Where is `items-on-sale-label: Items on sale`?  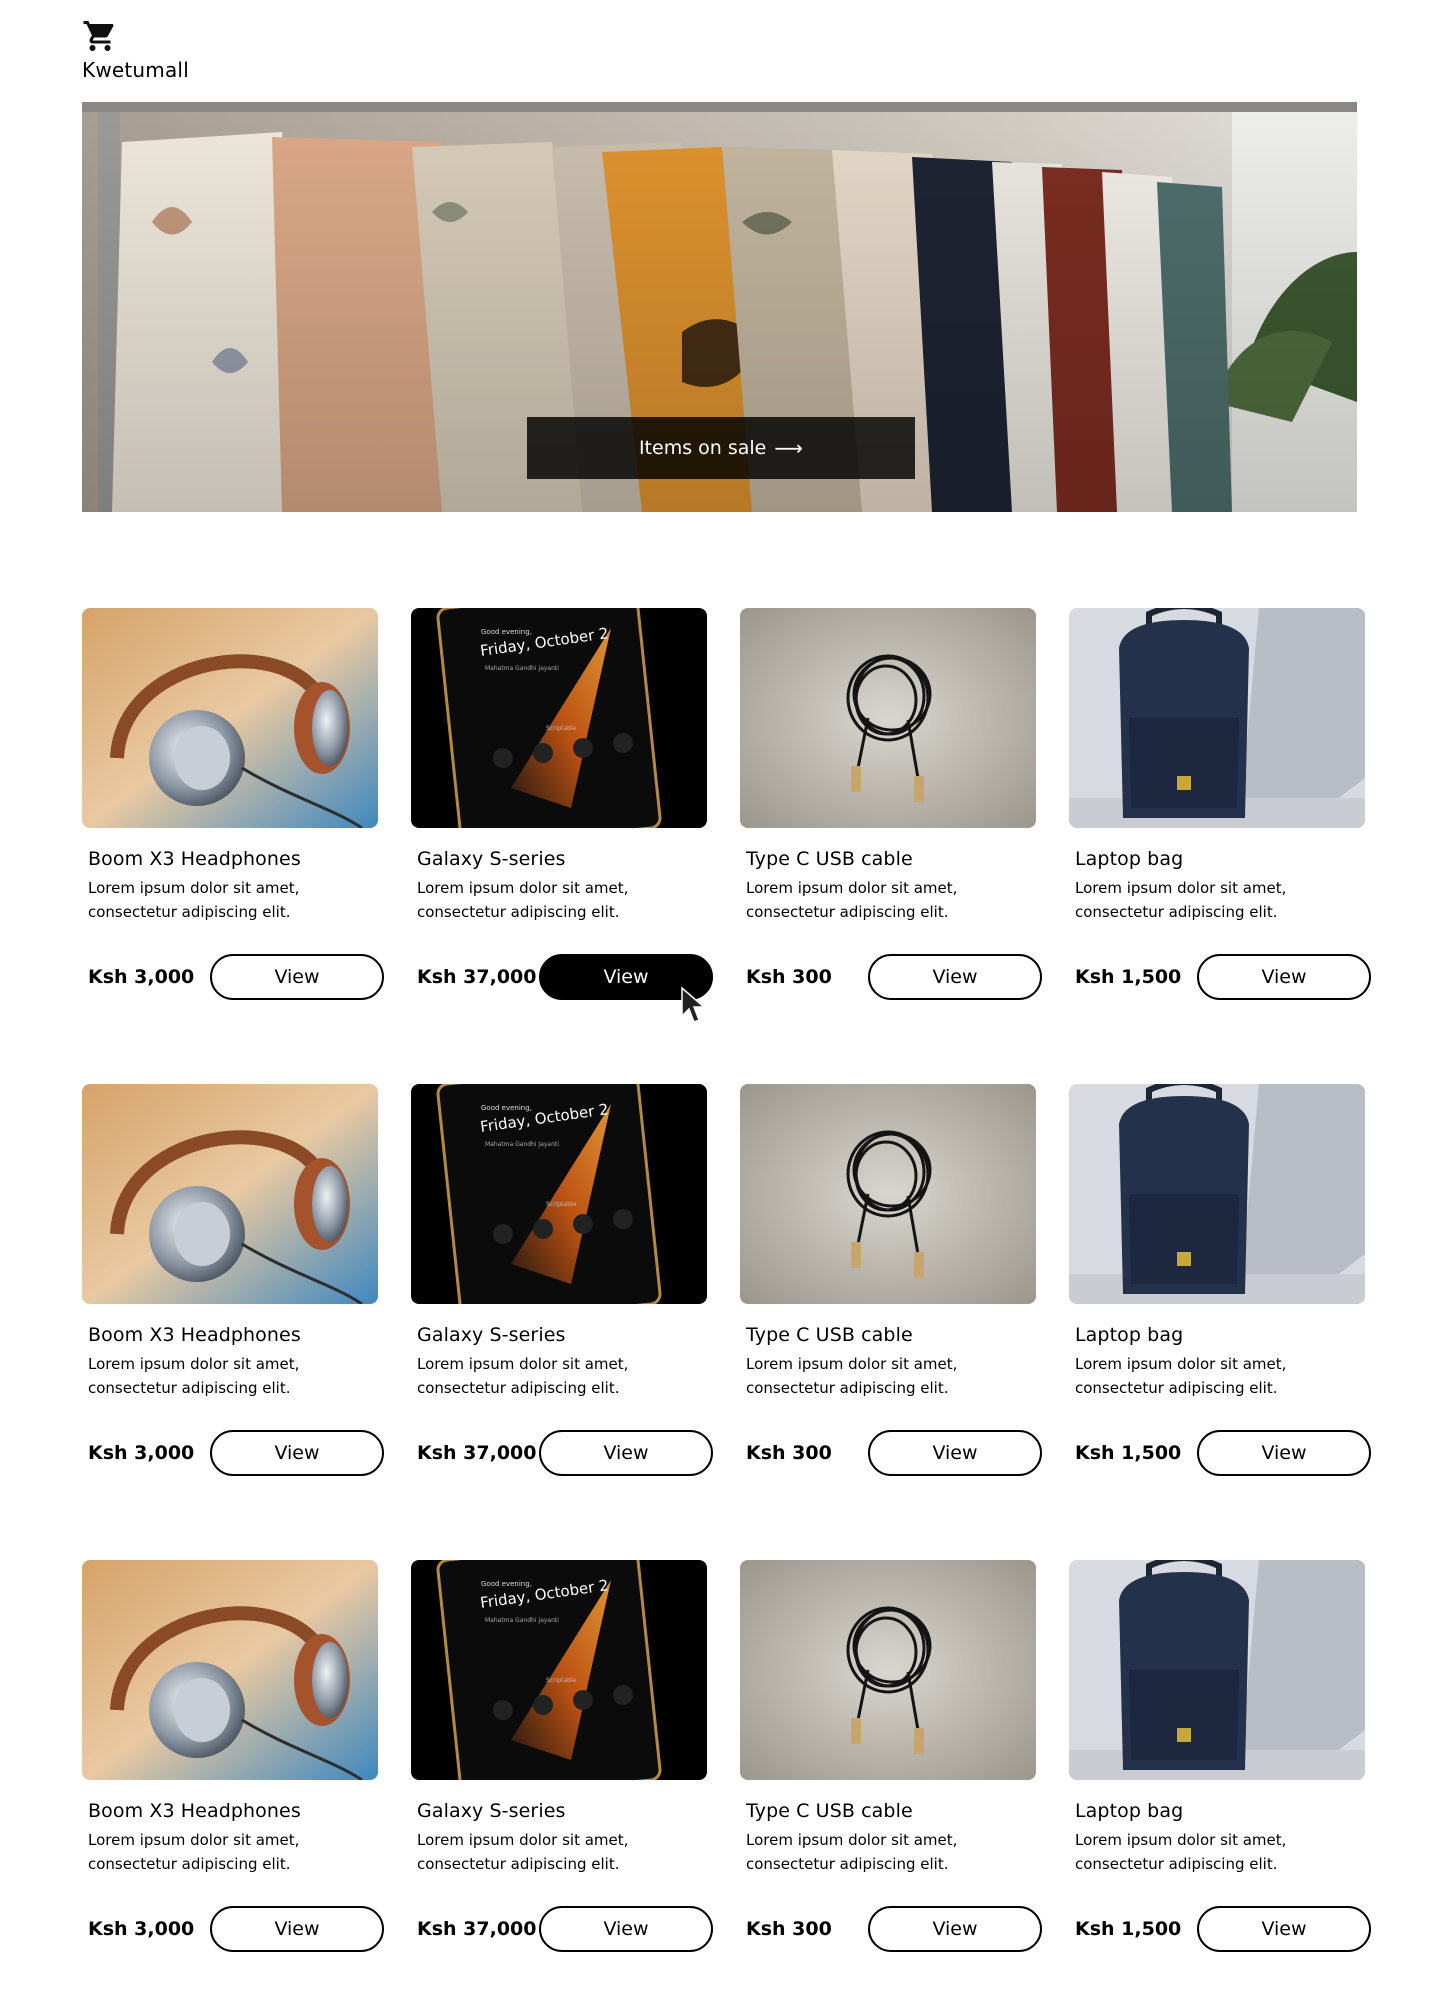
items-on-sale-label: Items on sale is located at coordinates (702, 448).